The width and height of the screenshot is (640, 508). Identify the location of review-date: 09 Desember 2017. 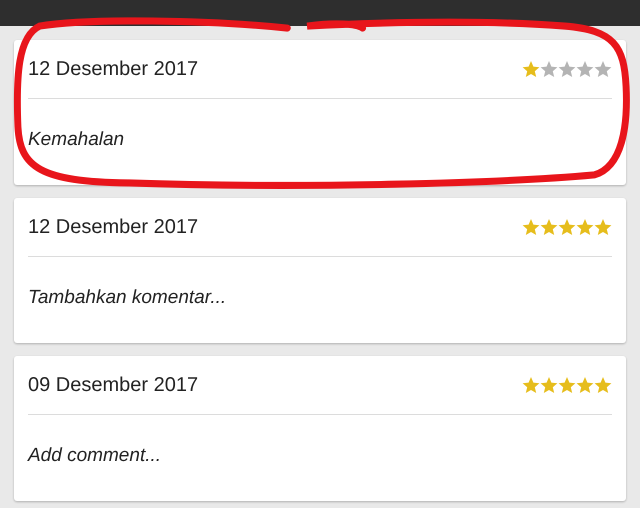
(113, 385).